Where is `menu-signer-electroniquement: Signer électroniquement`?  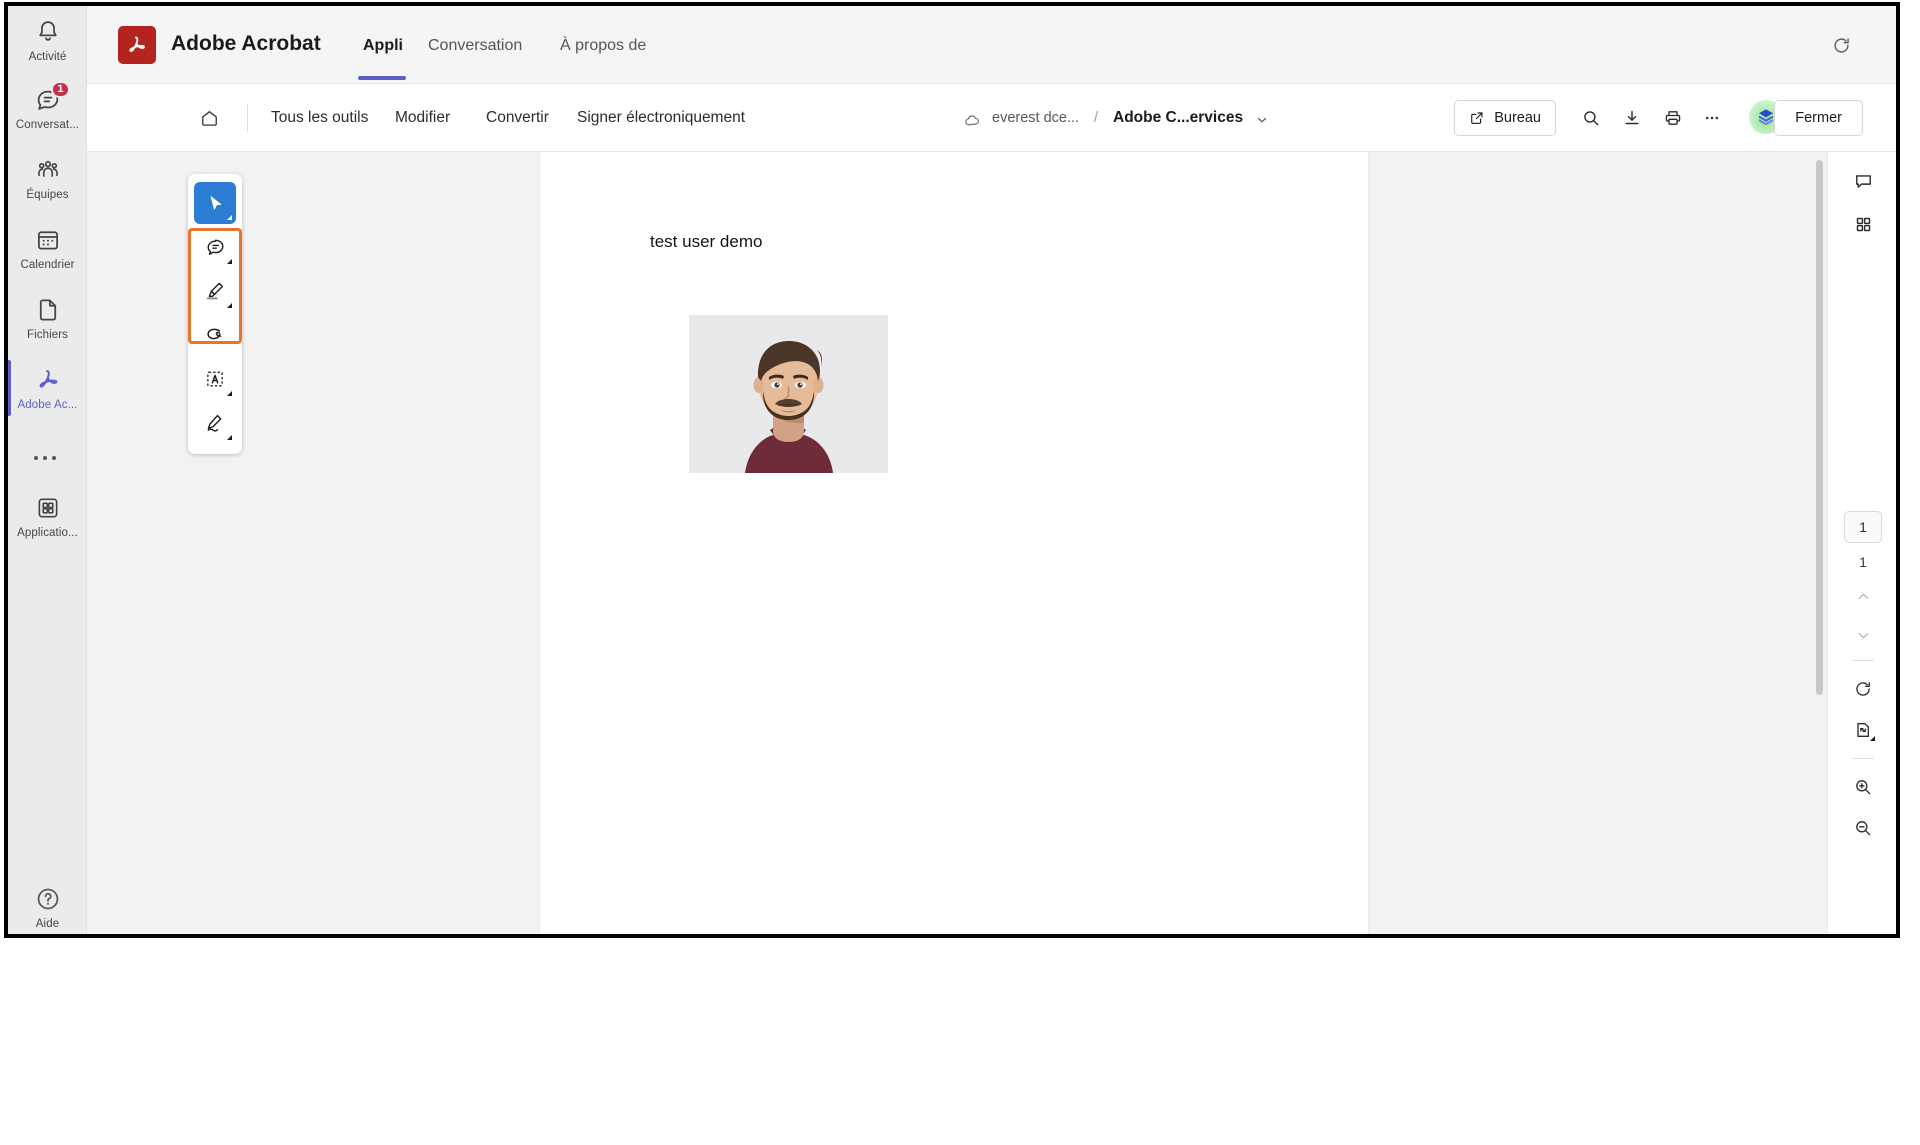 menu-signer-electroniquement: Signer électroniquement is located at coordinates (661, 118).